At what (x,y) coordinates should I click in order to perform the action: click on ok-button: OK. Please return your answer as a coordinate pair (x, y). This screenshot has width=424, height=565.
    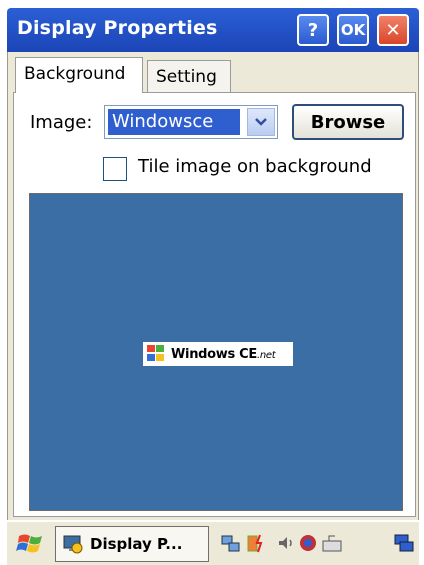
    Looking at the image, I should click on (353, 30).